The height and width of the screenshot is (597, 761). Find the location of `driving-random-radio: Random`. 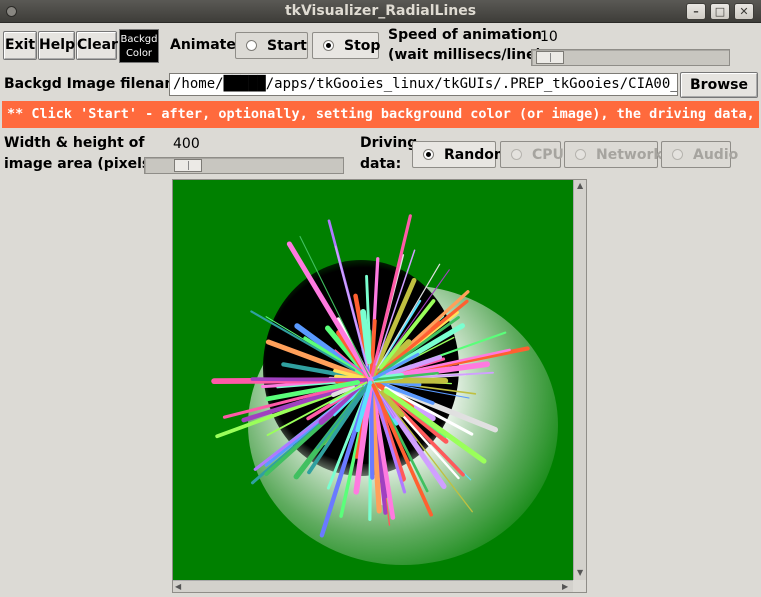

driving-random-radio: Random is located at coordinates (460, 154).